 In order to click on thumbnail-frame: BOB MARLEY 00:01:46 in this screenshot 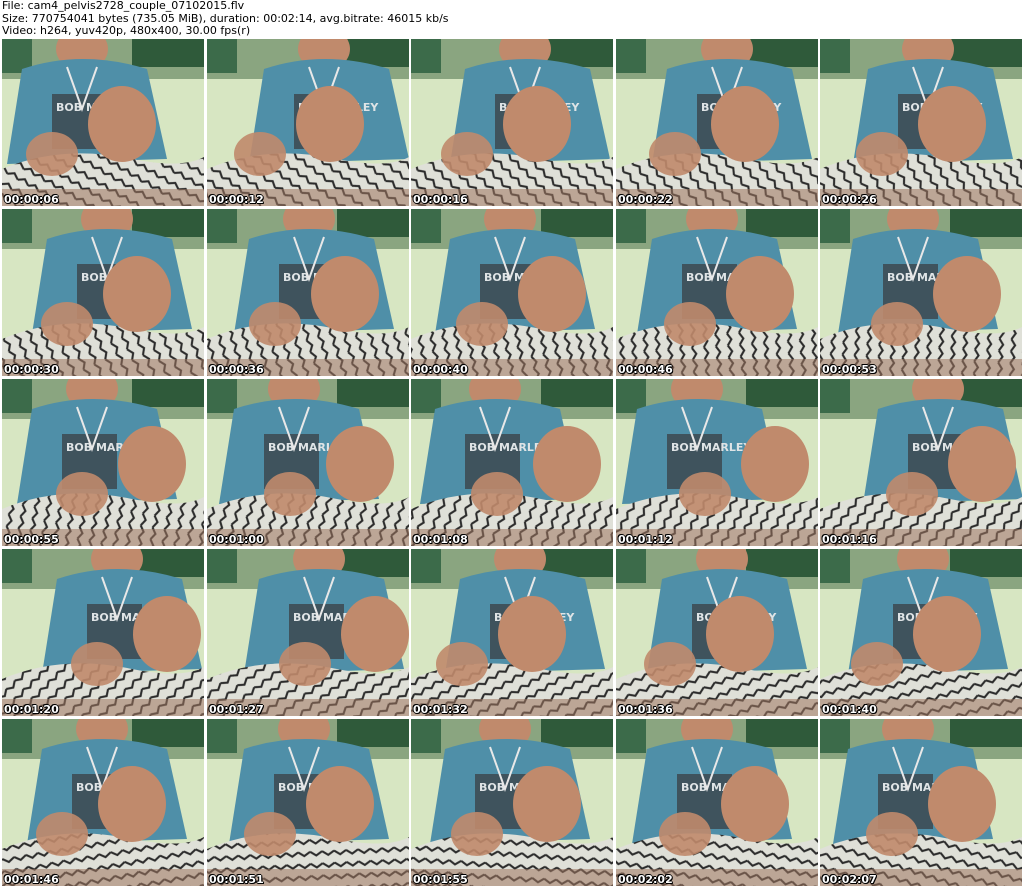, I will do `click(103, 802)`.